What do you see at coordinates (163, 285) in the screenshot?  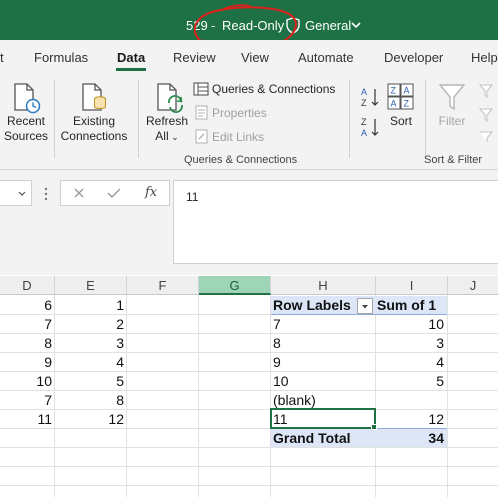 I see `column-header-f: F` at bounding box center [163, 285].